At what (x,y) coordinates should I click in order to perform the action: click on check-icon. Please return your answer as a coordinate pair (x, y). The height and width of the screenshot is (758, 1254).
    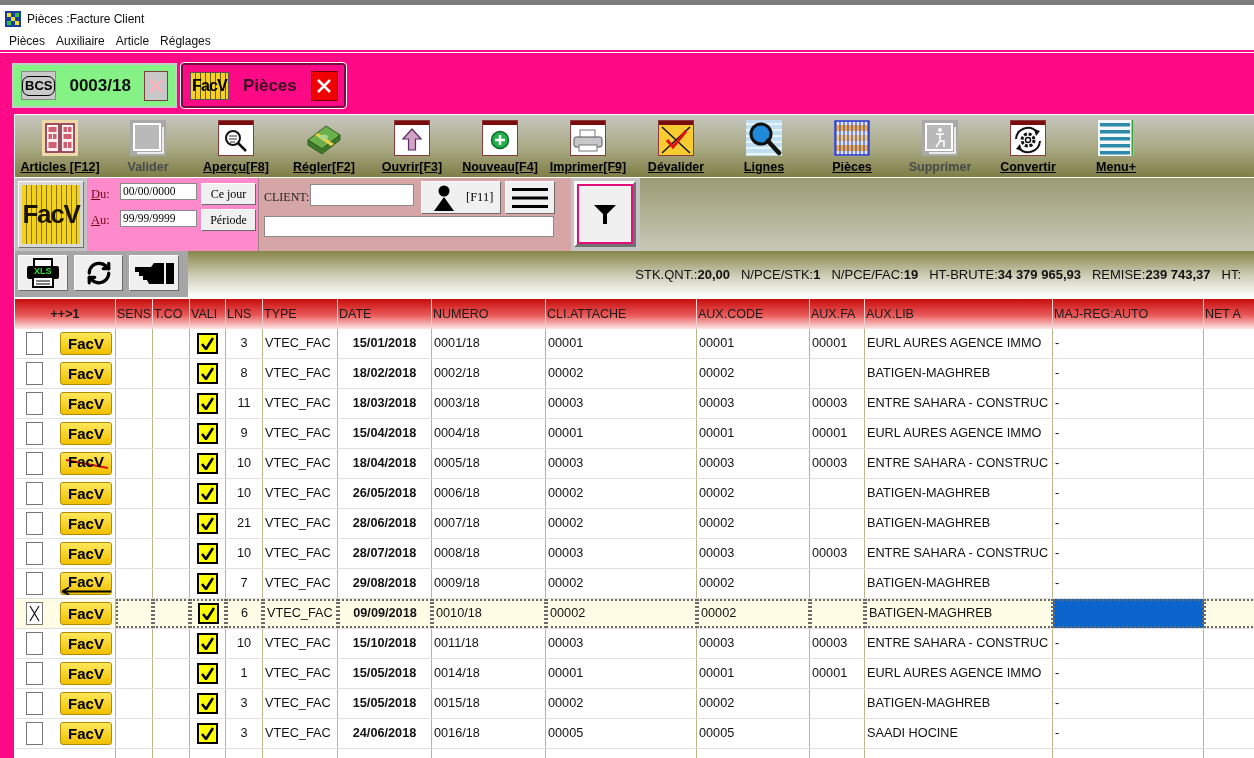
    Looking at the image, I should click on (207, 463).